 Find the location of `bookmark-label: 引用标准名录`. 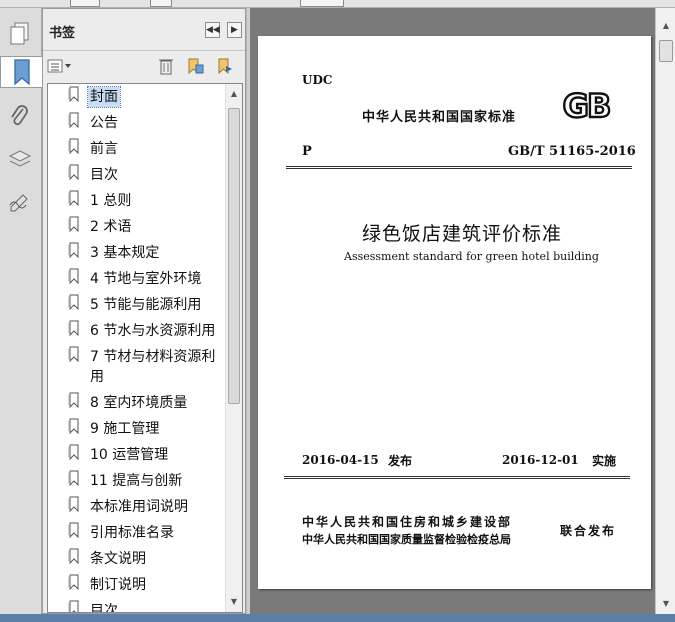

bookmark-label: 引用标准名录 is located at coordinates (132, 533).